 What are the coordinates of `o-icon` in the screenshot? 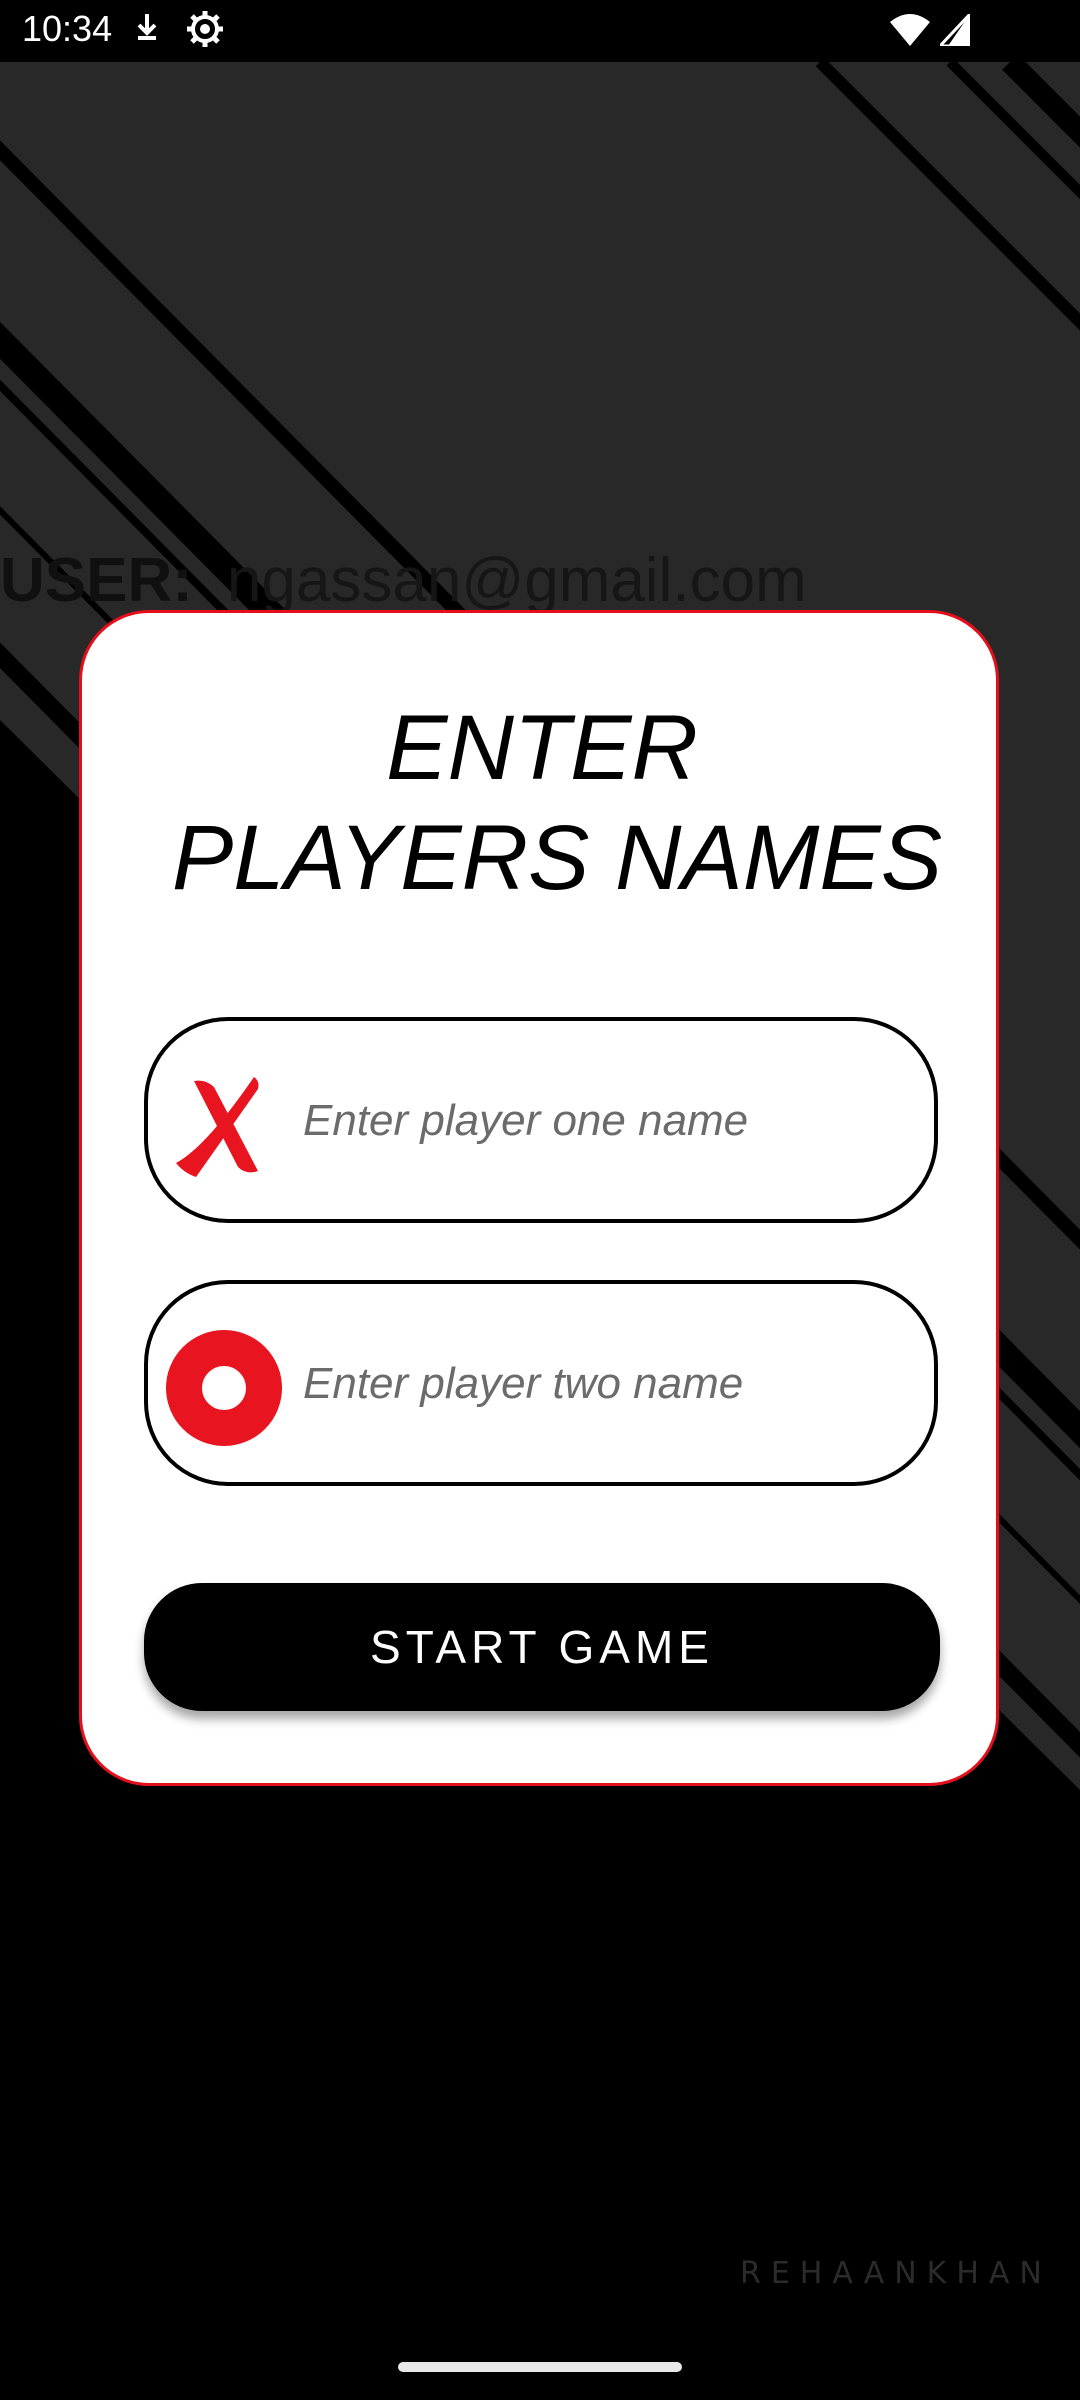 It's located at (224, 1388).